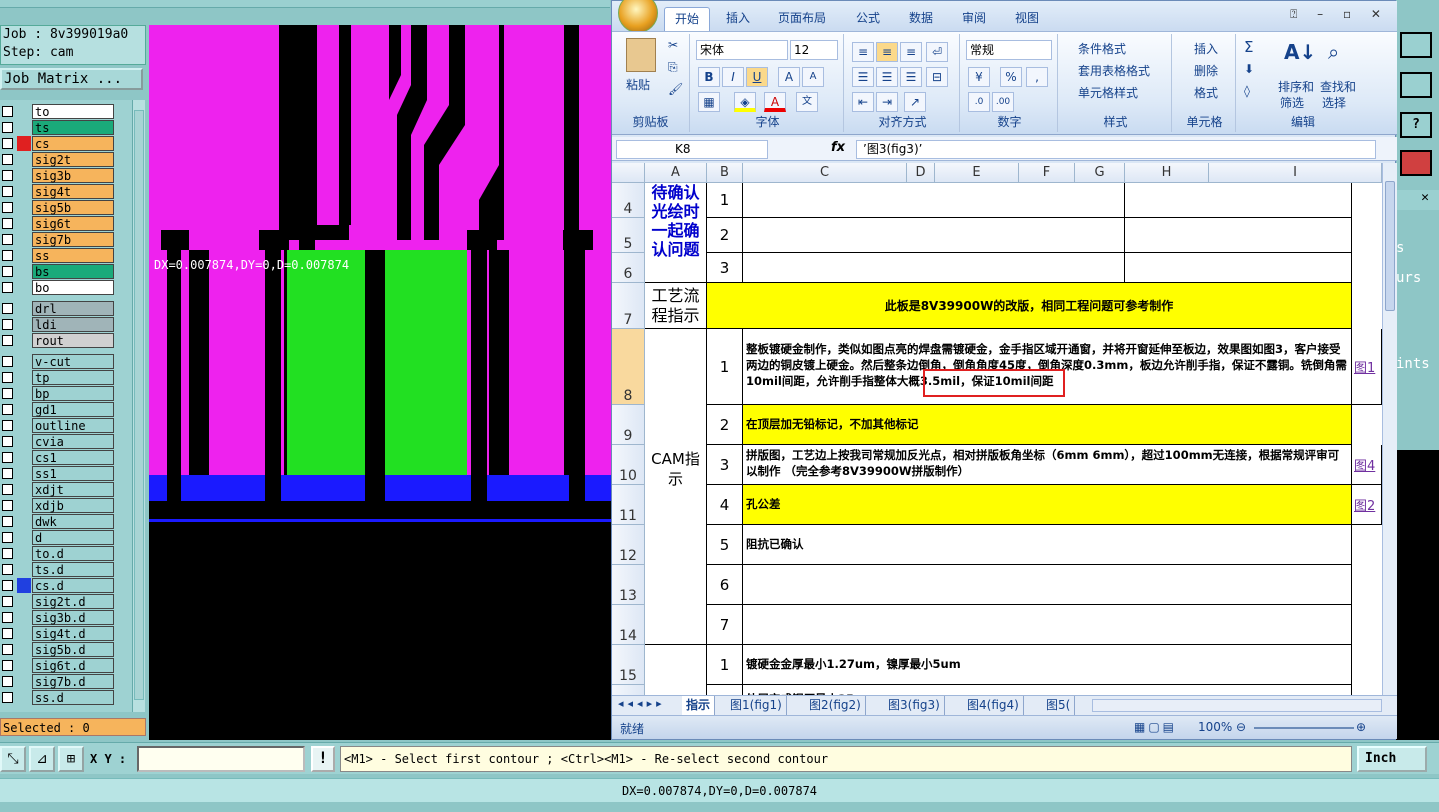 Image resolution: width=1439 pixels, height=812 pixels. I want to click on sort-filter-icon: A↓, so click(1300, 52).